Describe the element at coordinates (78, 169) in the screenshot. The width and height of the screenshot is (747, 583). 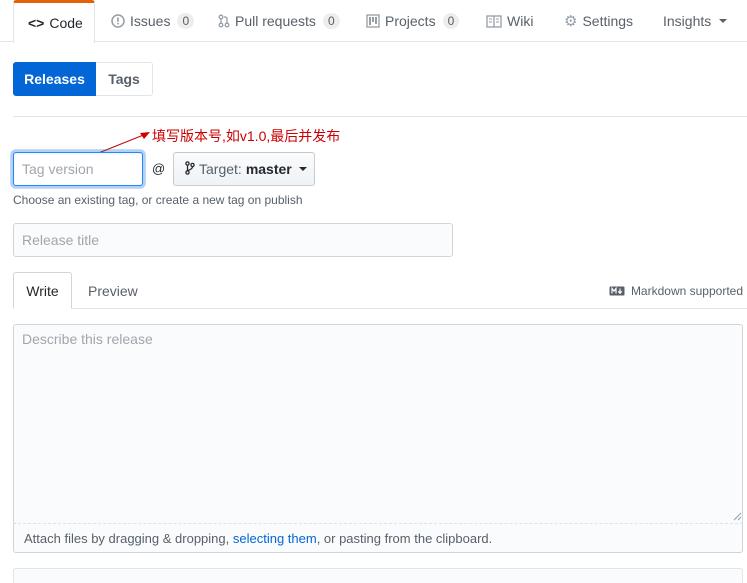
I see `tag-version-input` at that location.